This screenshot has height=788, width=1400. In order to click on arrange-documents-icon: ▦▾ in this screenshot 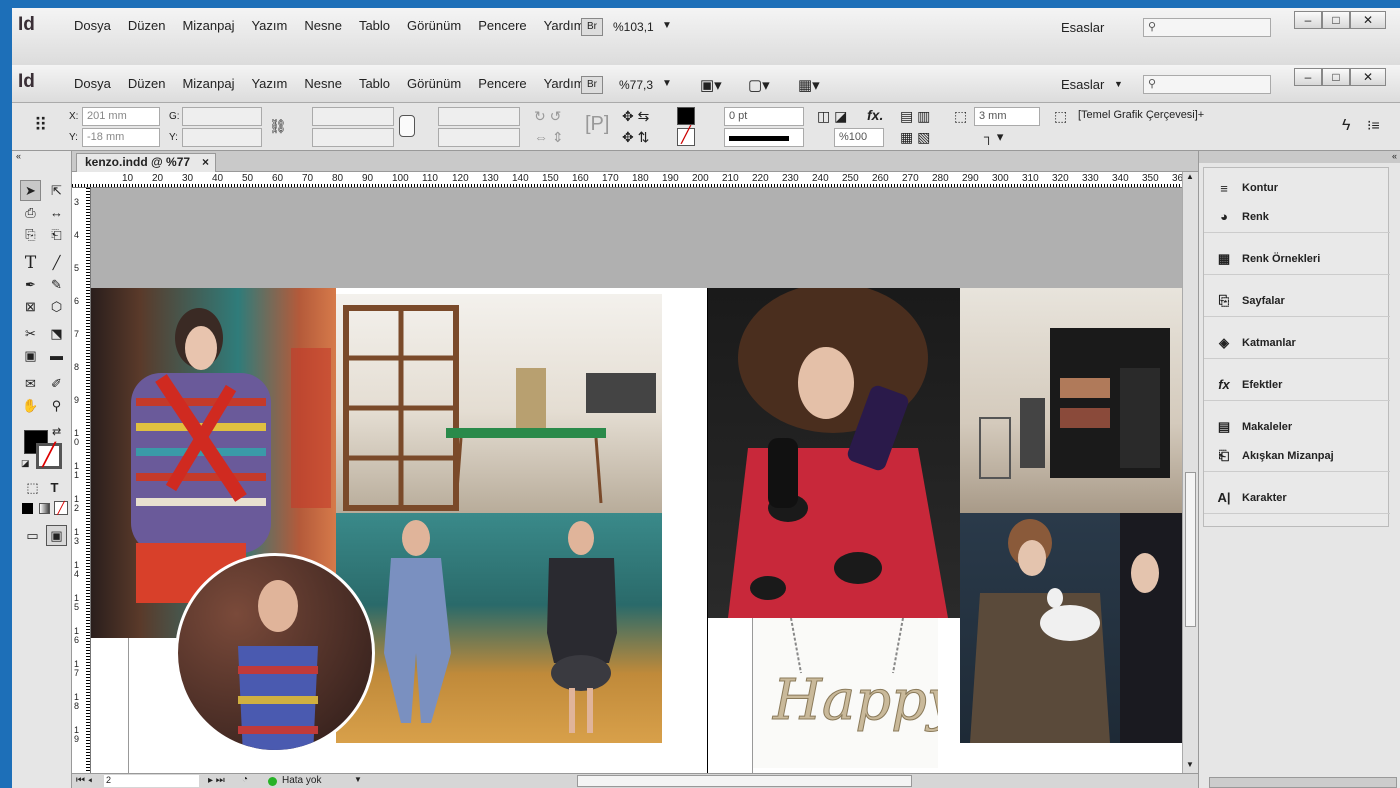, I will do `click(809, 85)`.